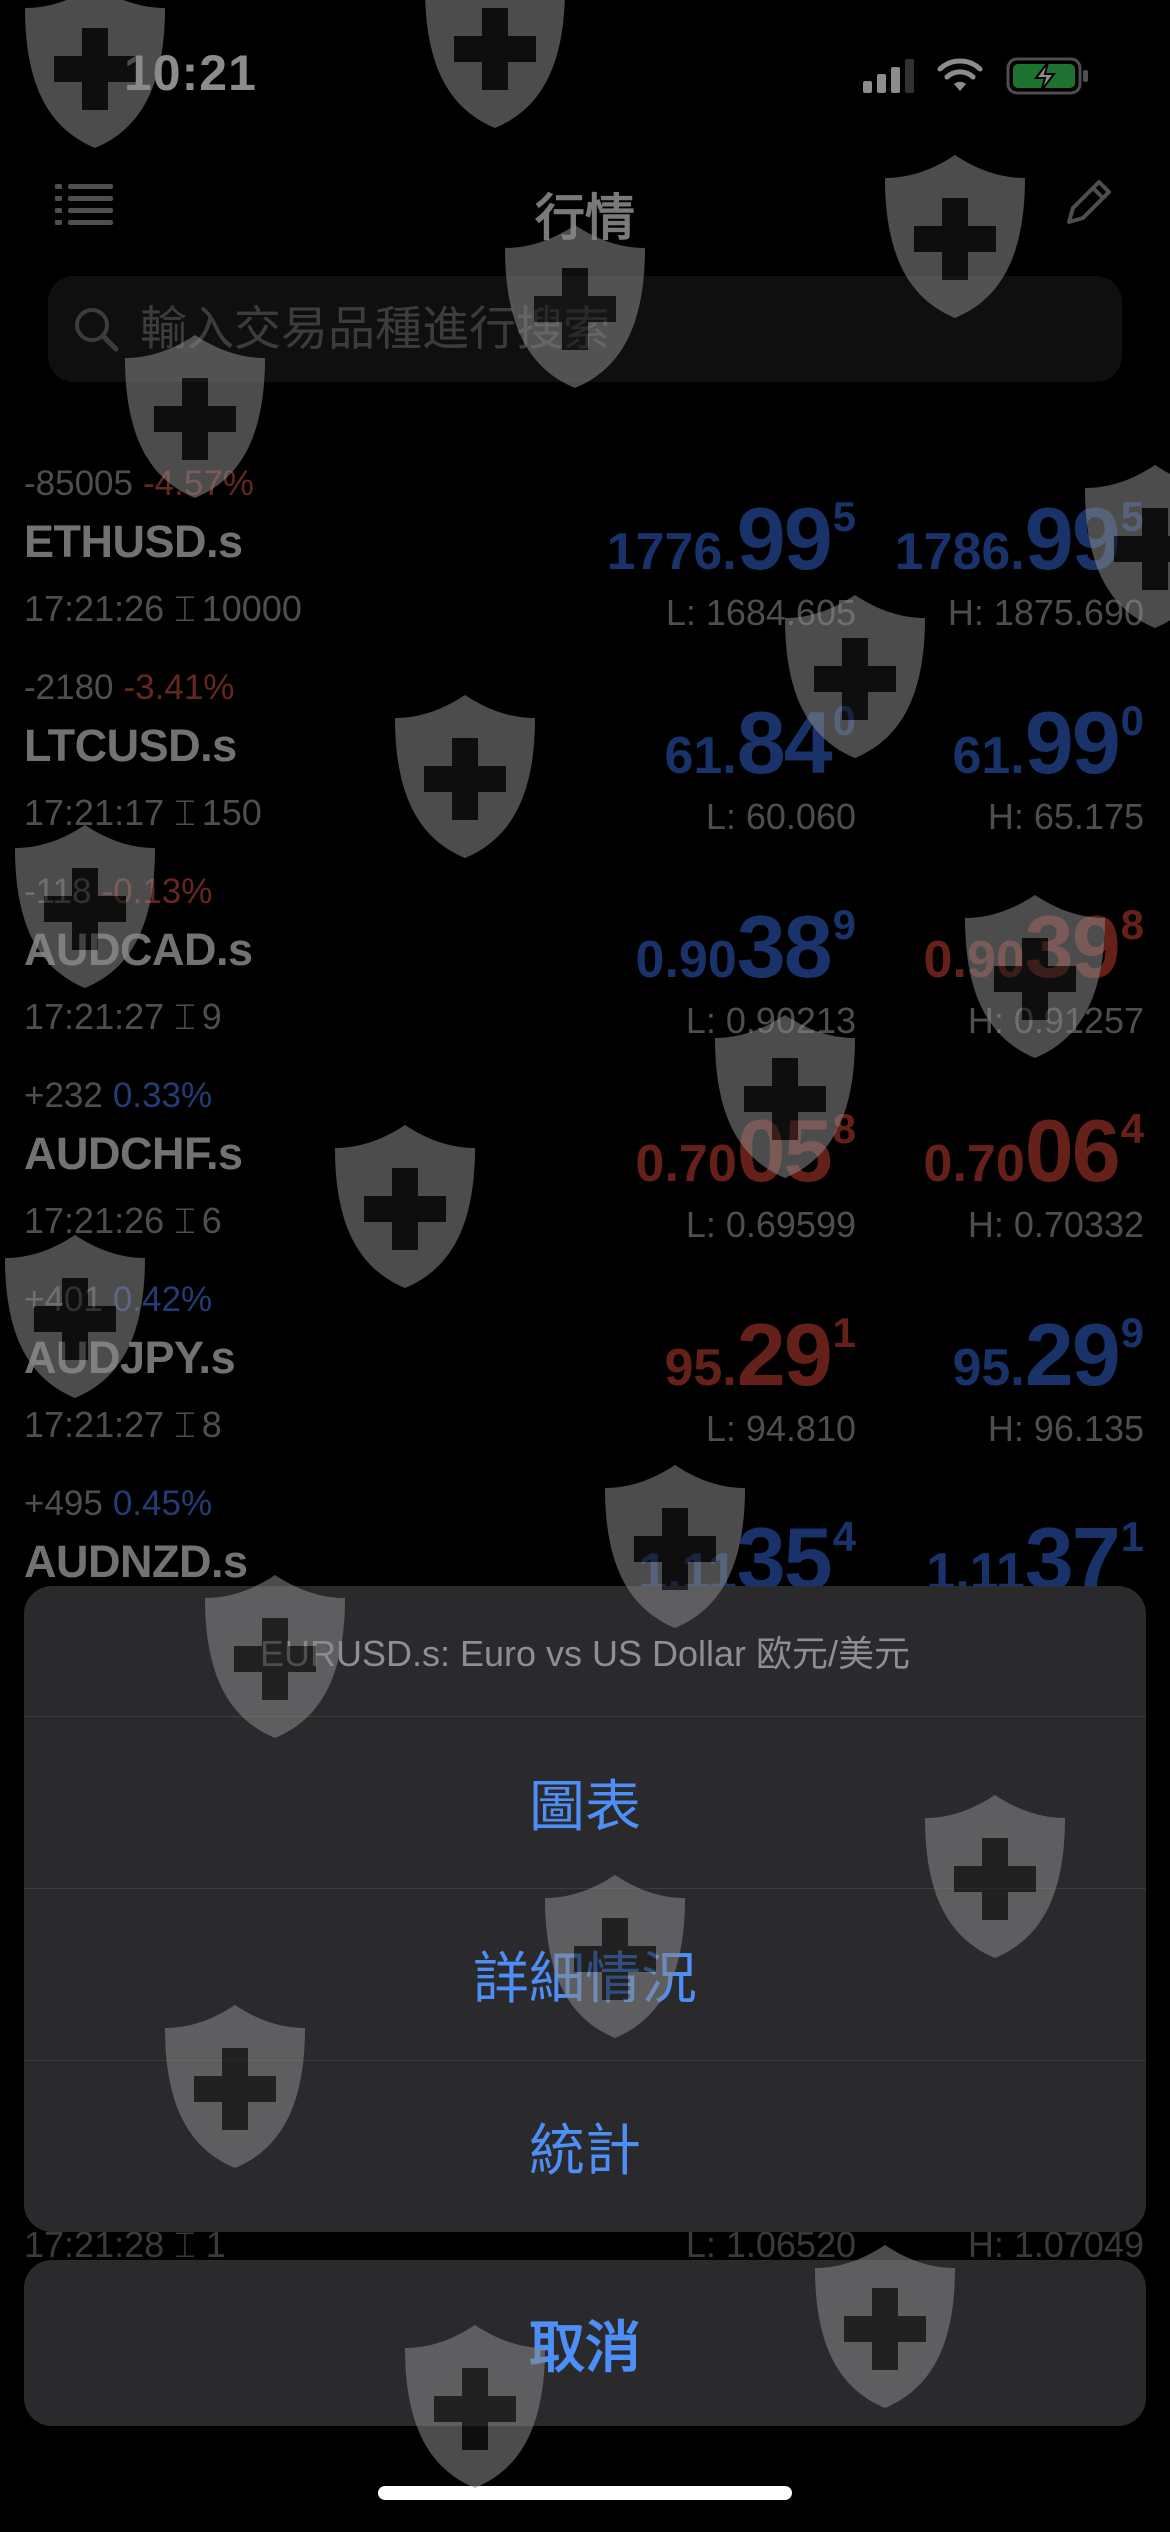 This screenshot has height=2532, width=1170. I want to click on action-sheet-title: EURUSD.s: Euro vs US Dollar 欧元/美元, so click(585, 1651).